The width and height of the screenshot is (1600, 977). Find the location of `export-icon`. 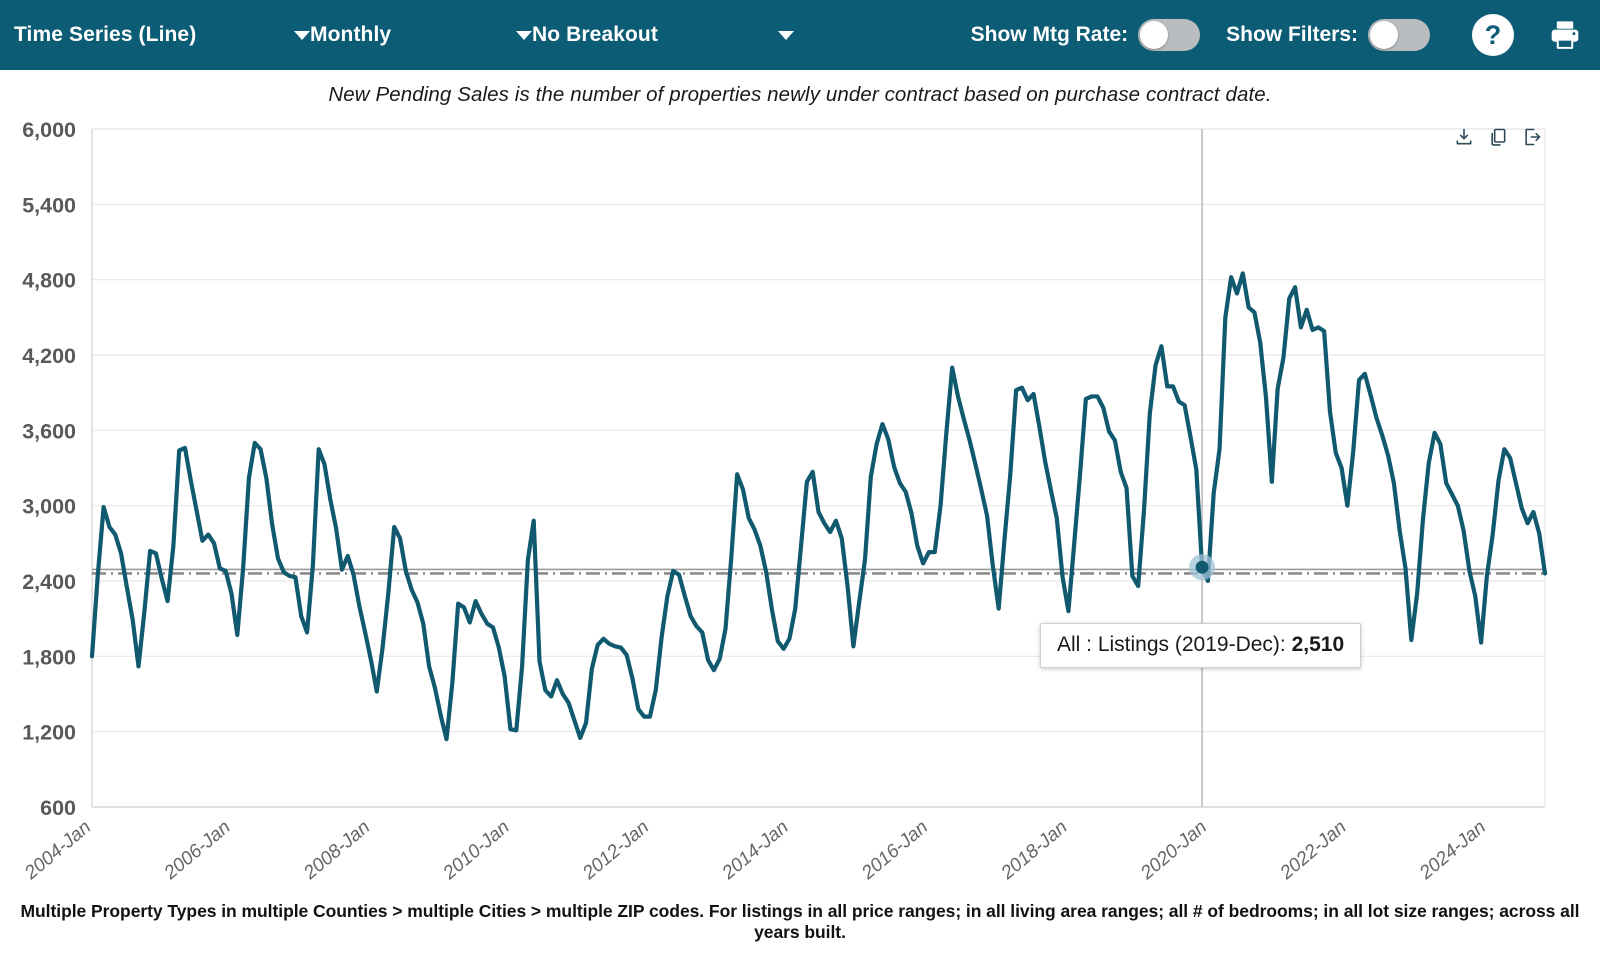

export-icon is located at coordinates (1532, 137).